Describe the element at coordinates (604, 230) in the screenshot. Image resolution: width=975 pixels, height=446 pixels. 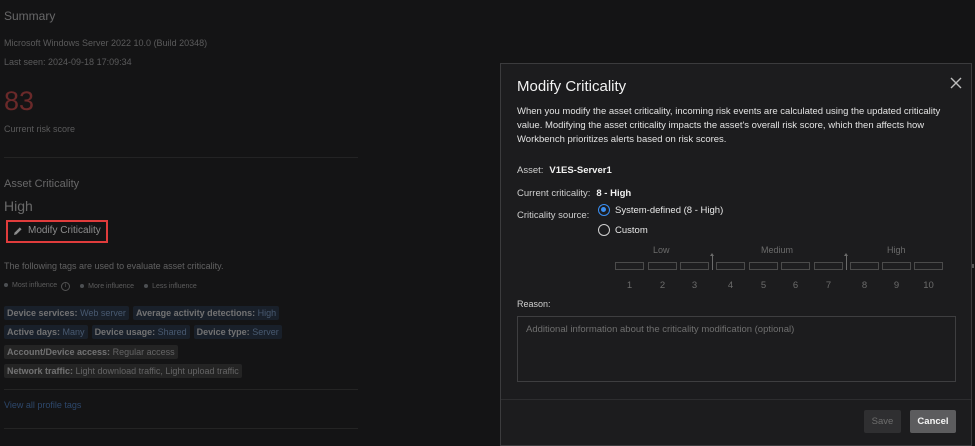
I see `radio-unchecked-icon` at that location.